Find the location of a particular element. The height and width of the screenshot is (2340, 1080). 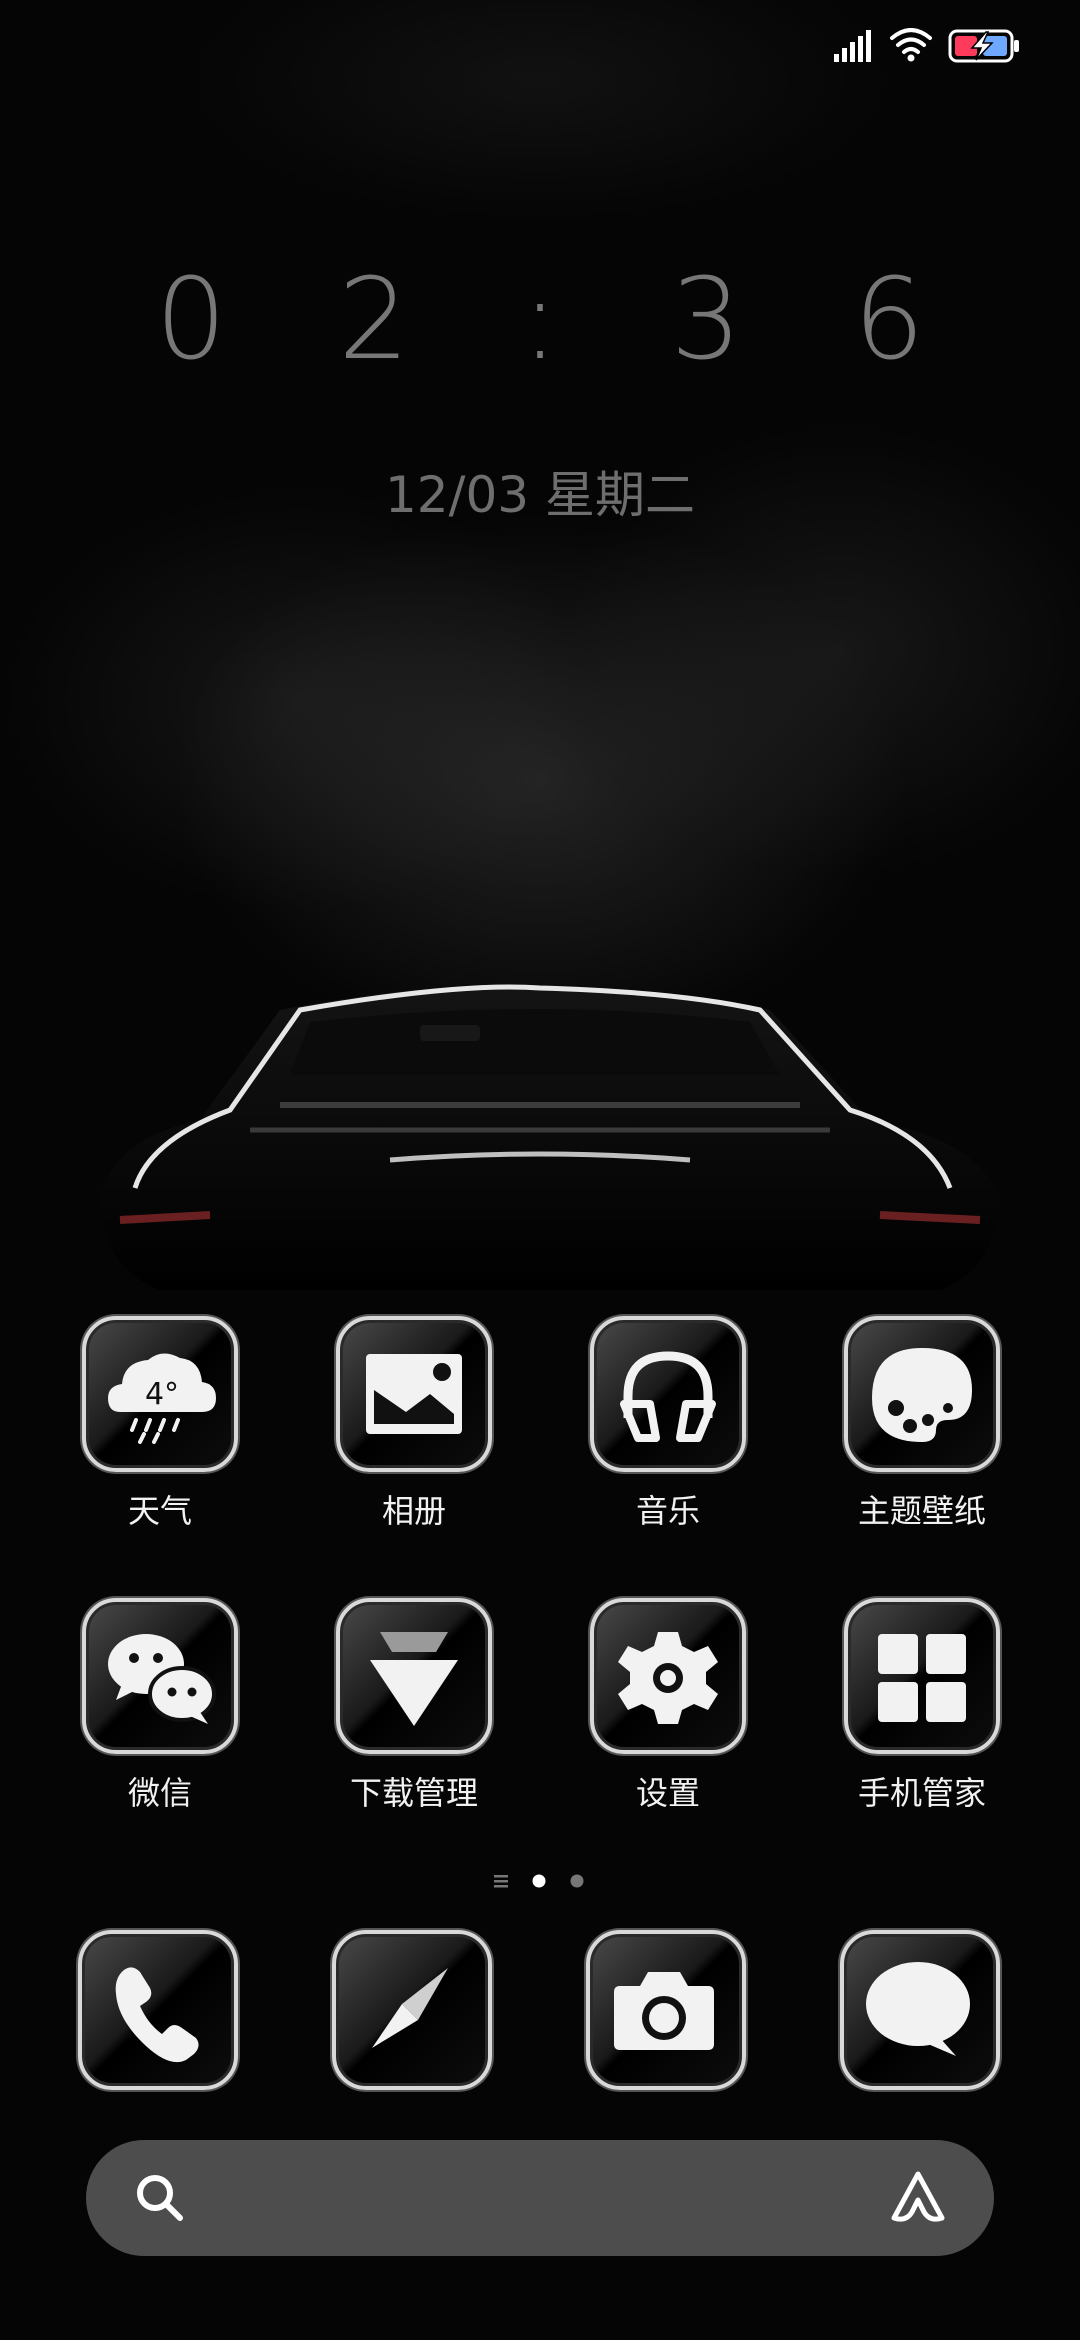

clock-time: 0 2 : 3 6 is located at coordinates (540, 320).